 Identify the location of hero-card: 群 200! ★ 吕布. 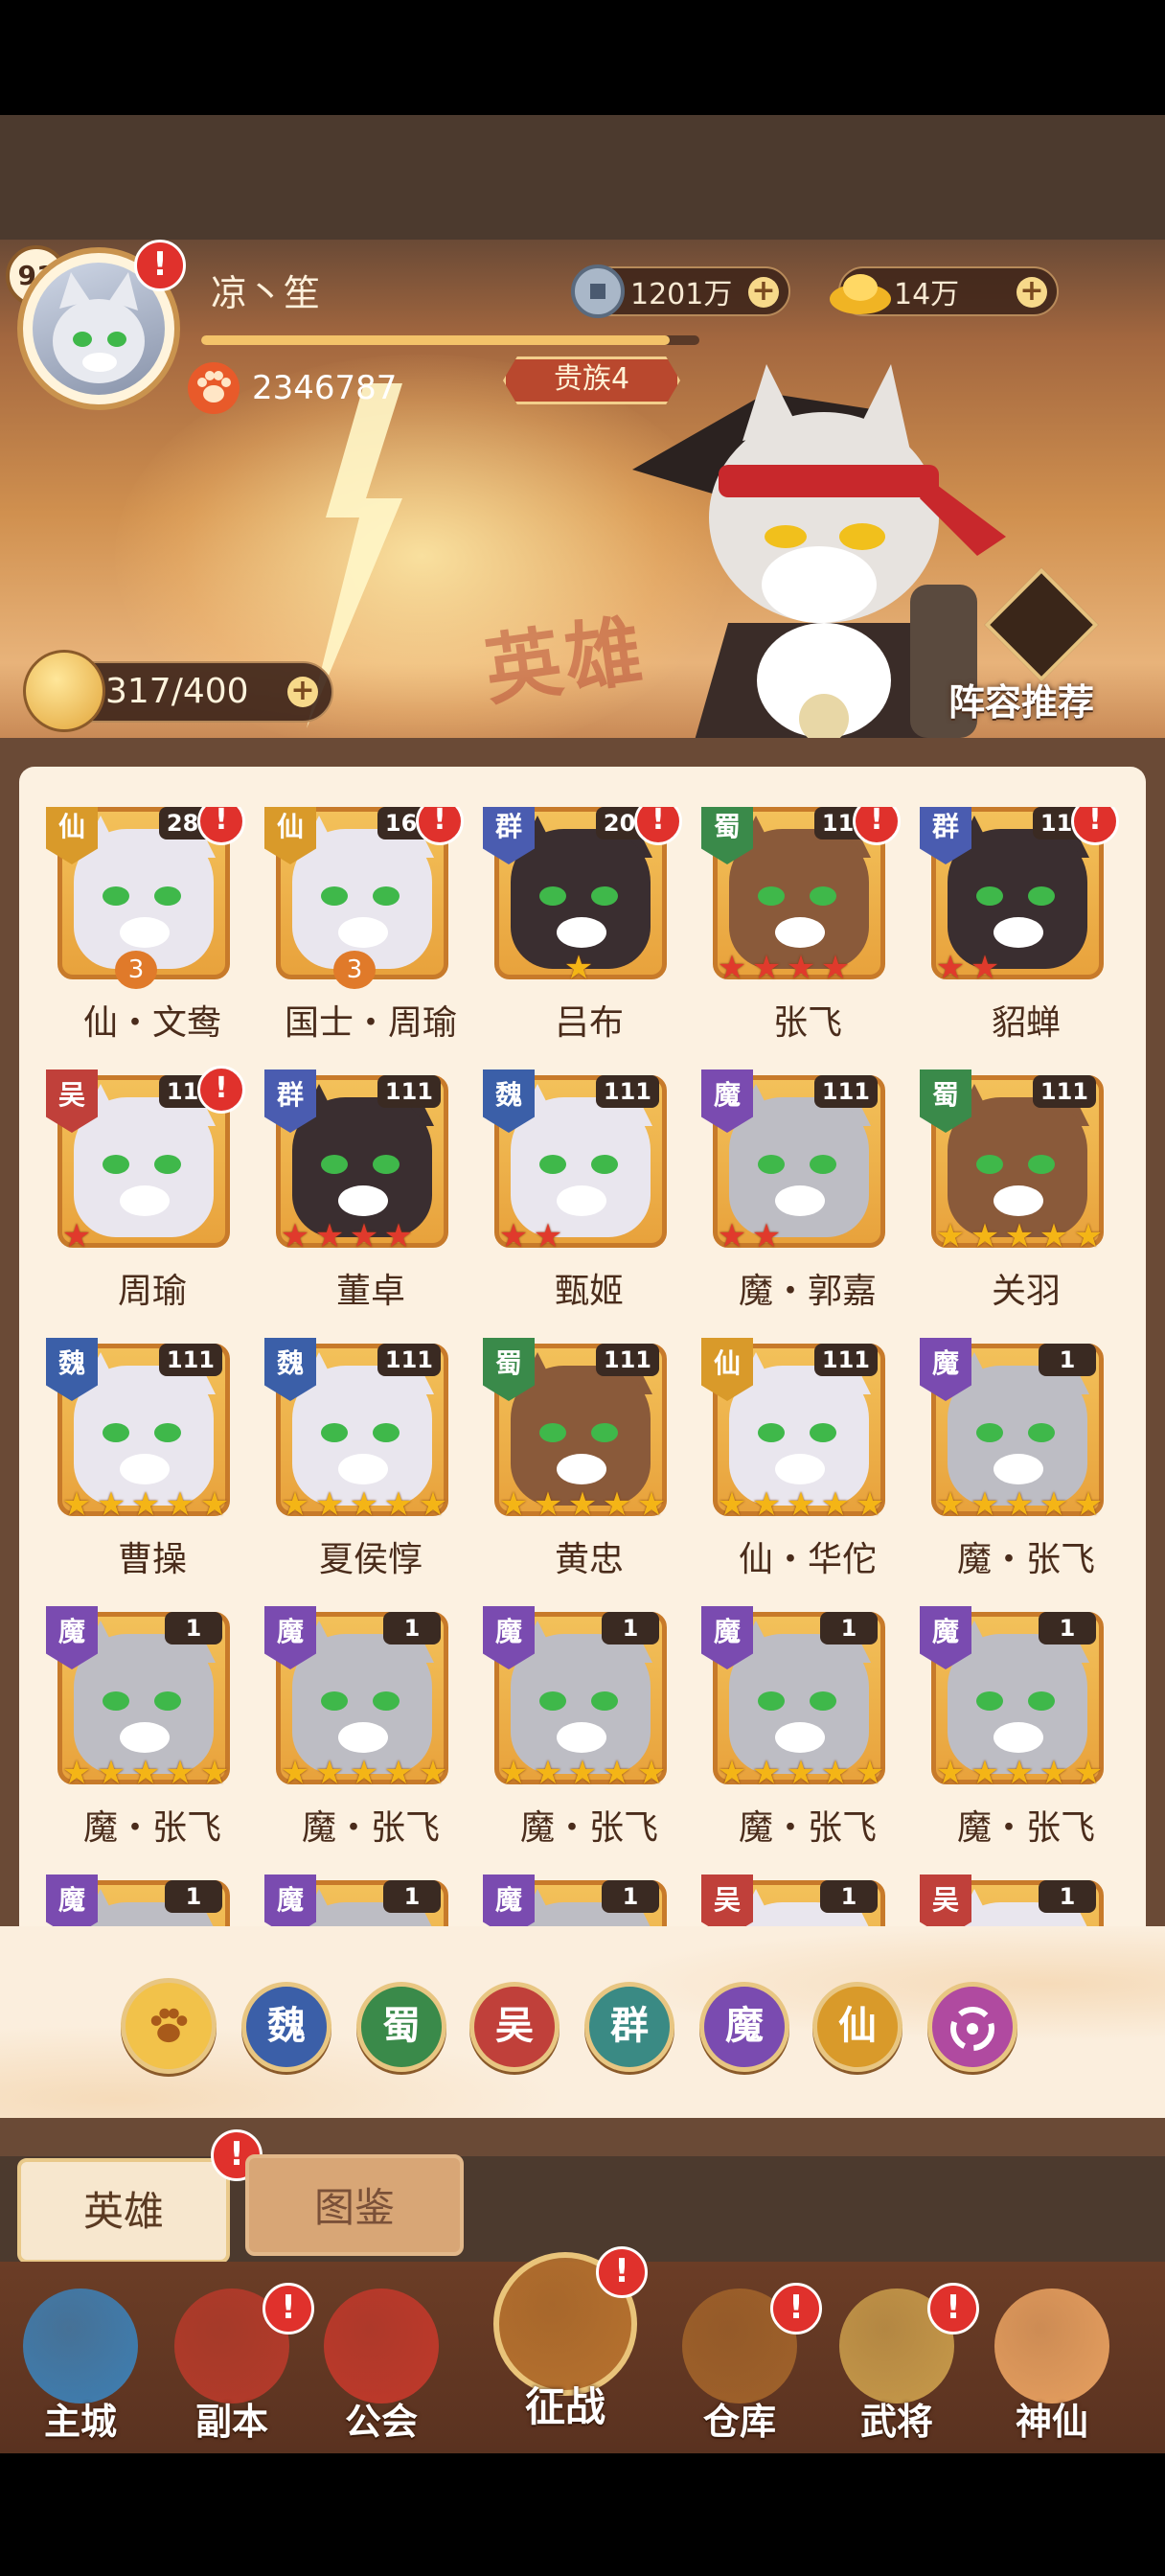
(581, 936).